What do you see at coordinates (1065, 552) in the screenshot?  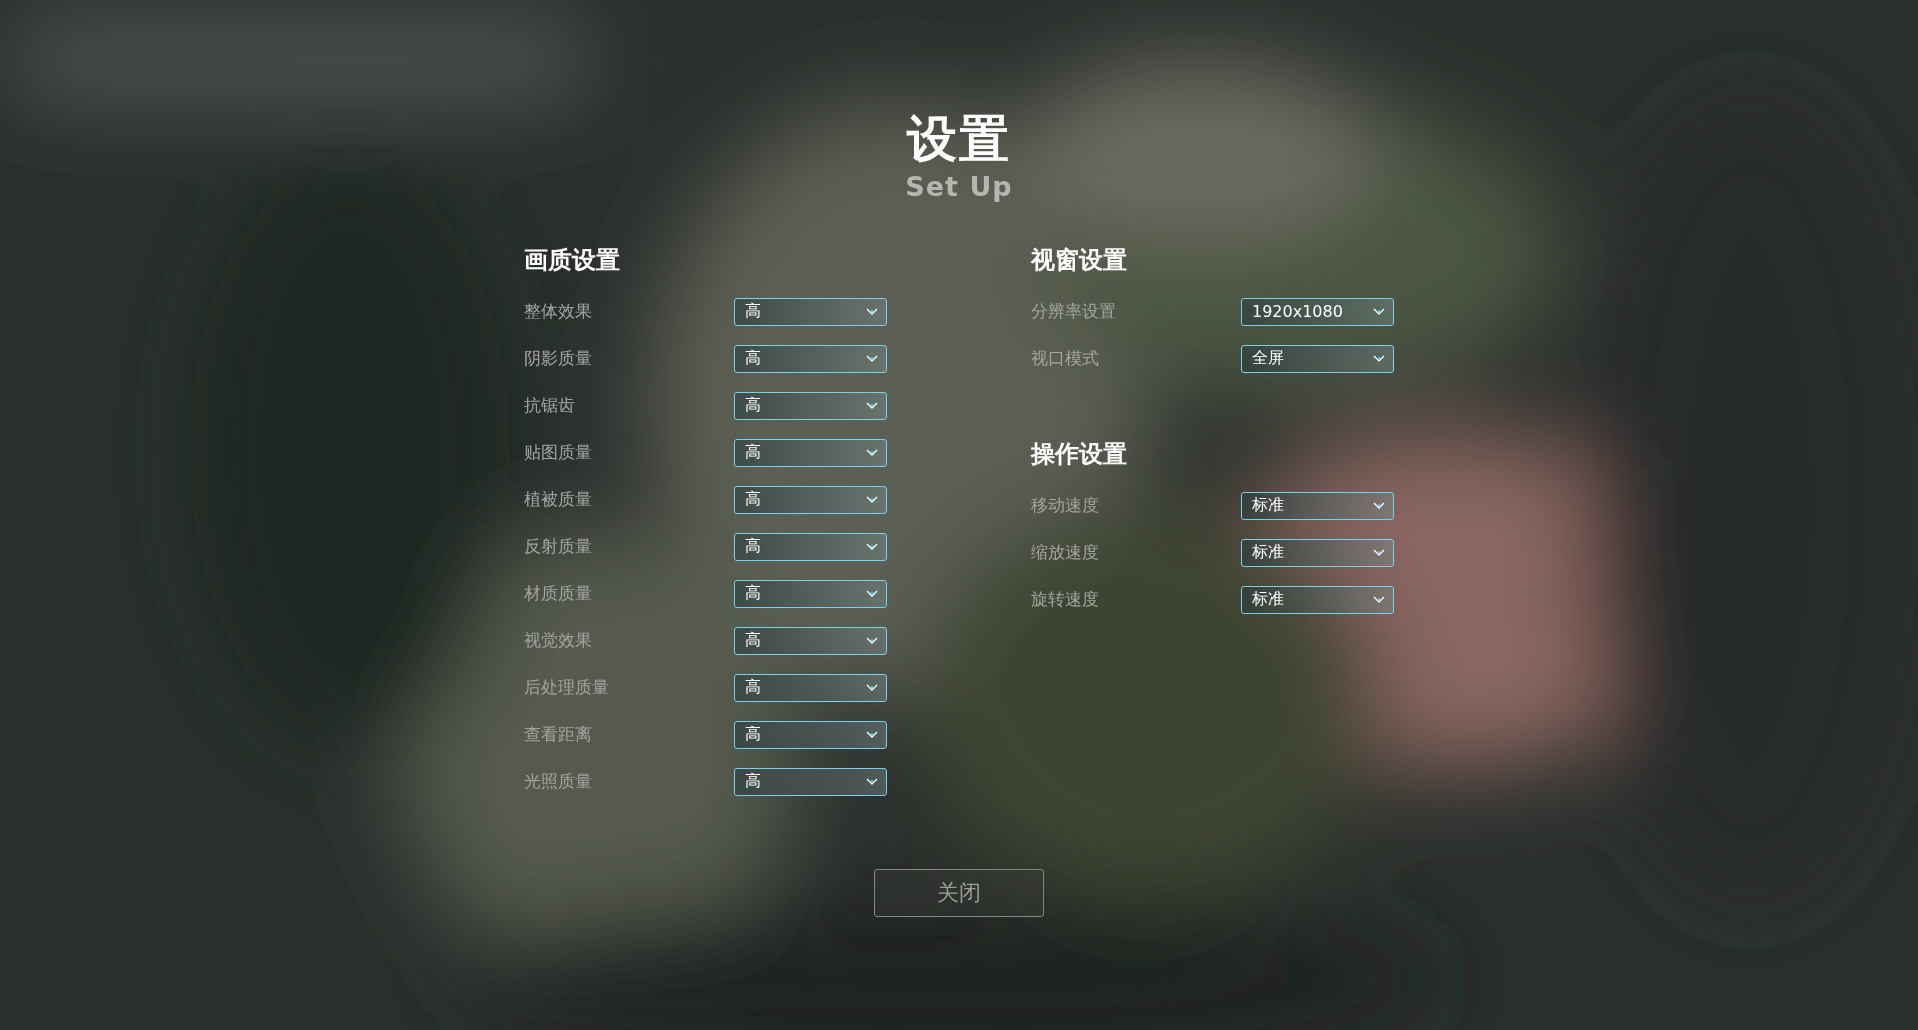 I see `setting-label: 缩放速度` at bounding box center [1065, 552].